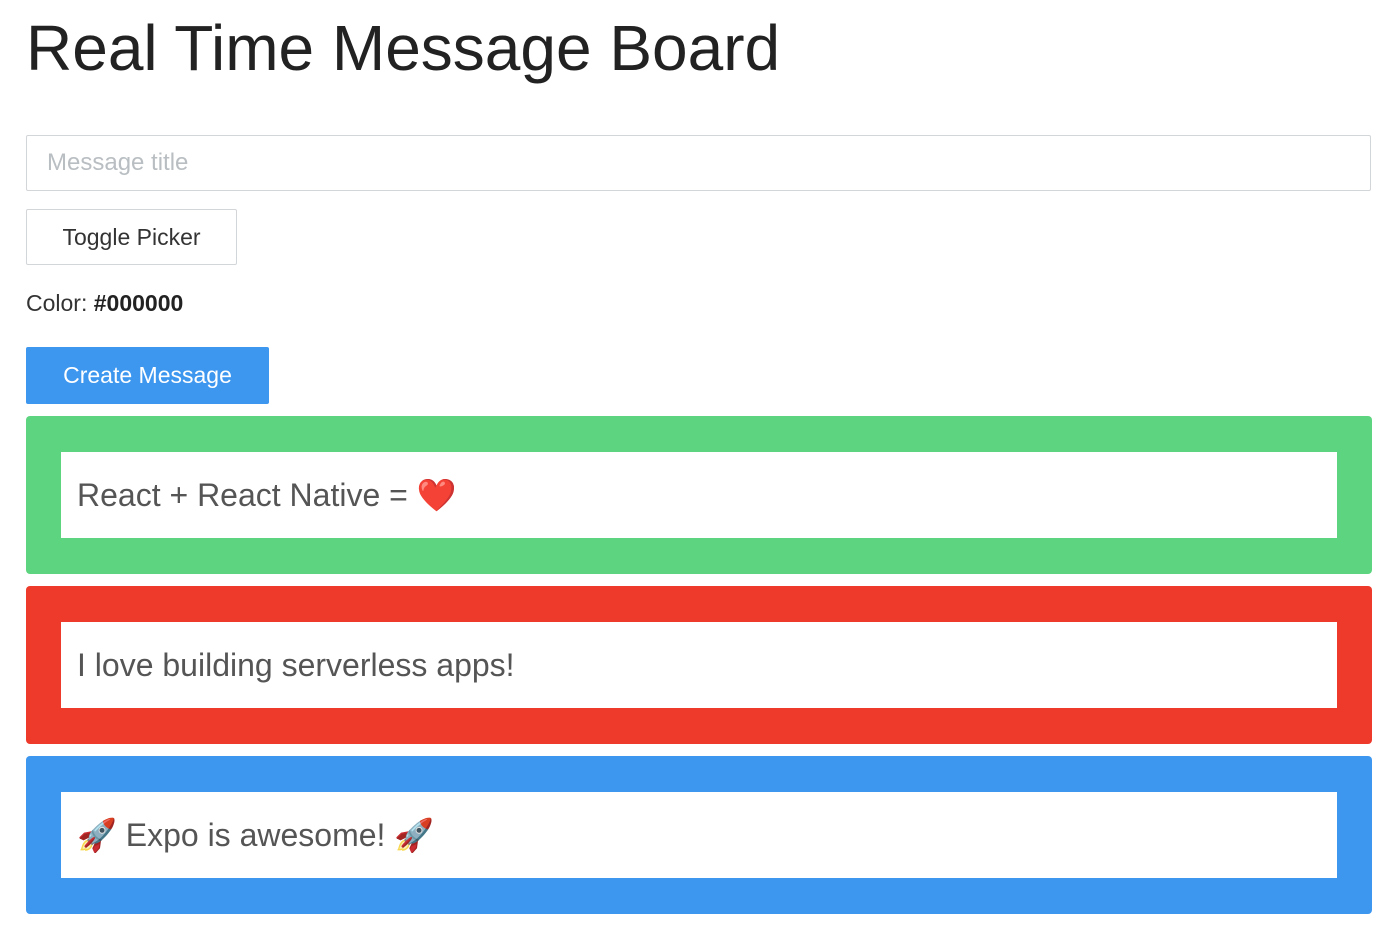  I want to click on create-message-button: Create Message, so click(147, 375).